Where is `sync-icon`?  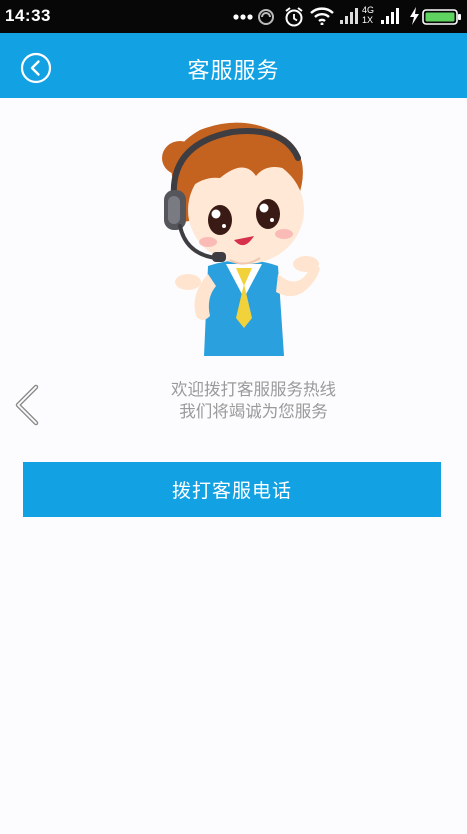 sync-icon is located at coordinates (266, 17).